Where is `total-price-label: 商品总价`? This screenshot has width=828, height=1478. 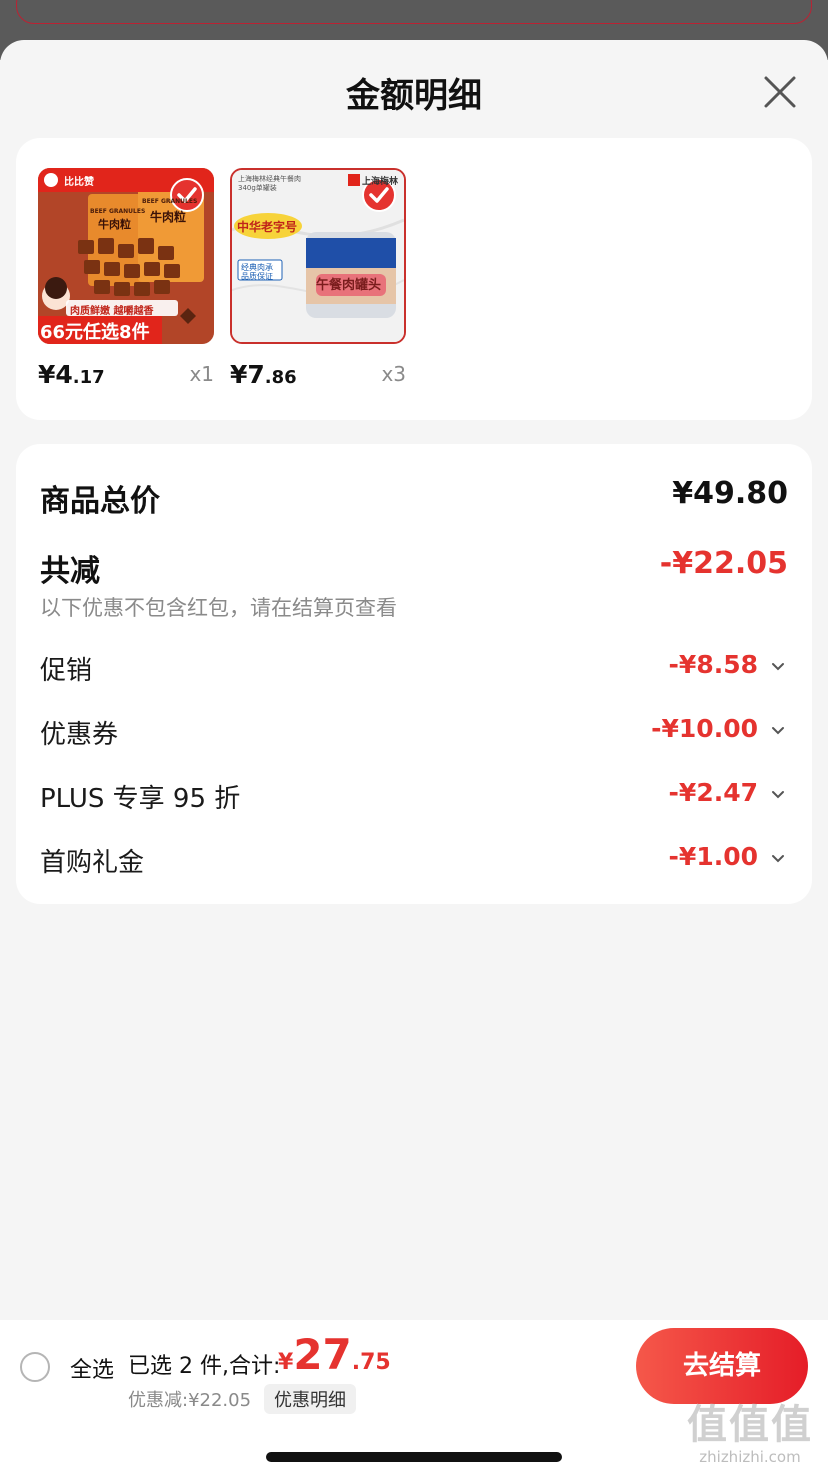 total-price-label: 商品总价 is located at coordinates (100, 501).